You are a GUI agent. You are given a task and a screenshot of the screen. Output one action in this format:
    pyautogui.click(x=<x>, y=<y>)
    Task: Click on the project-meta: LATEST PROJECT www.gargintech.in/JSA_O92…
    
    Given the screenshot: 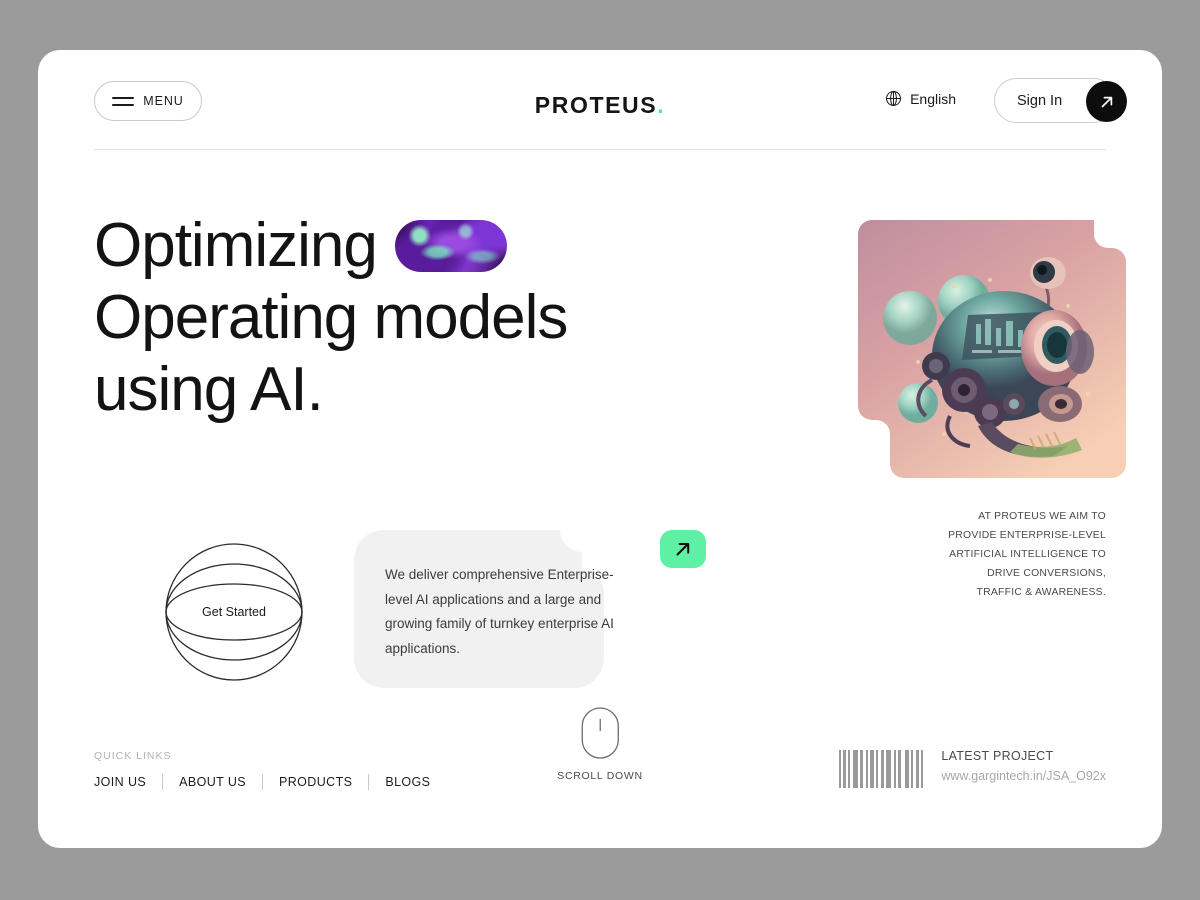 What is the action you would take?
    pyautogui.click(x=1023, y=766)
    